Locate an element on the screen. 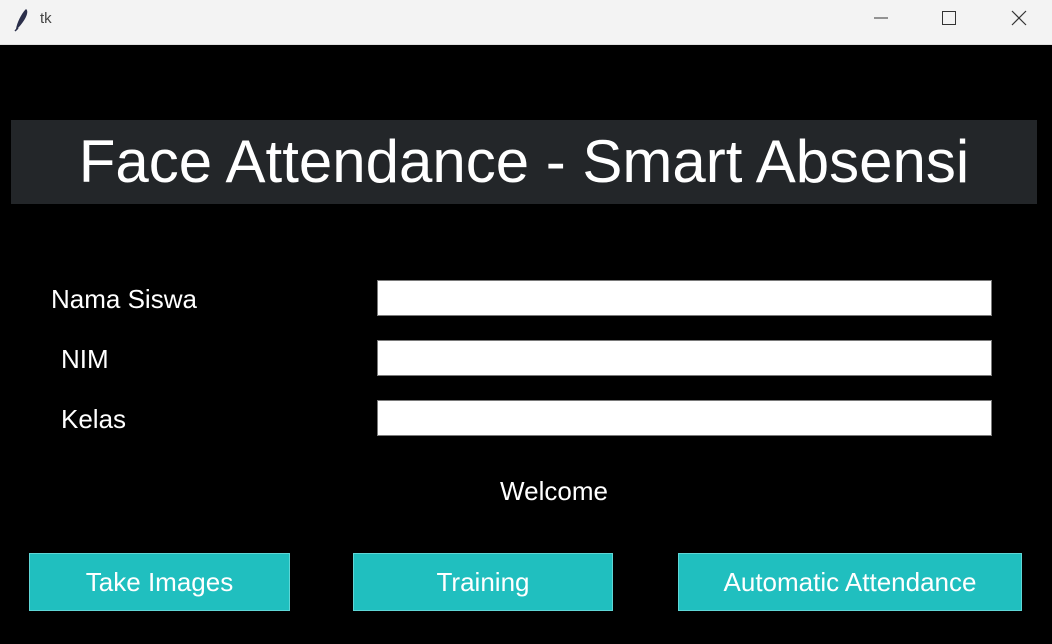 Image resolution: width=1052 pixels, height=644 pixels. window-title: tk is located at coordinates (46, 18).